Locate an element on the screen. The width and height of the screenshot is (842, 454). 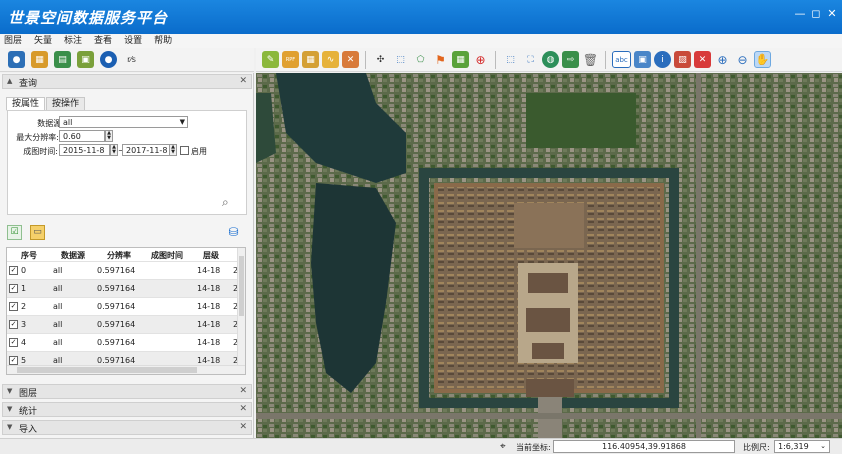
table-row: ✓ 5 all 0.597164 14-18 2 is located at coordinates (123, 359).